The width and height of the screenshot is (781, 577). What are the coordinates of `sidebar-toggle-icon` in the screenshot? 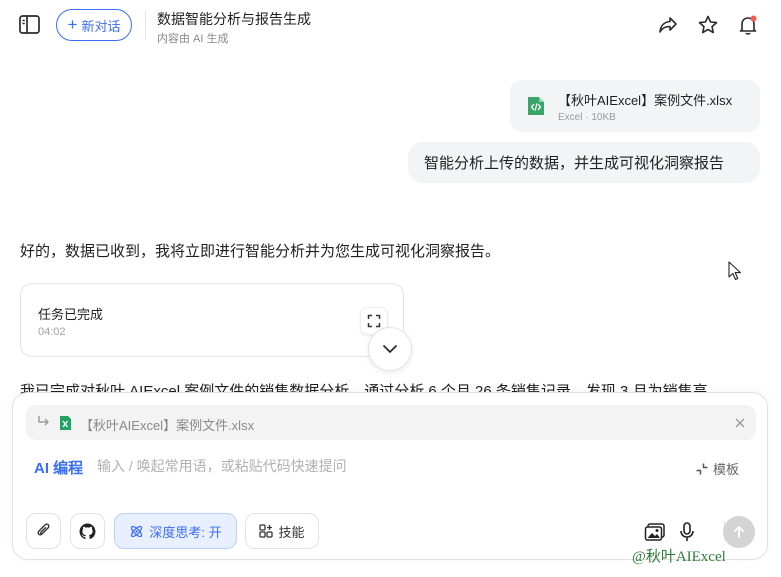 It's located at (30, 25).